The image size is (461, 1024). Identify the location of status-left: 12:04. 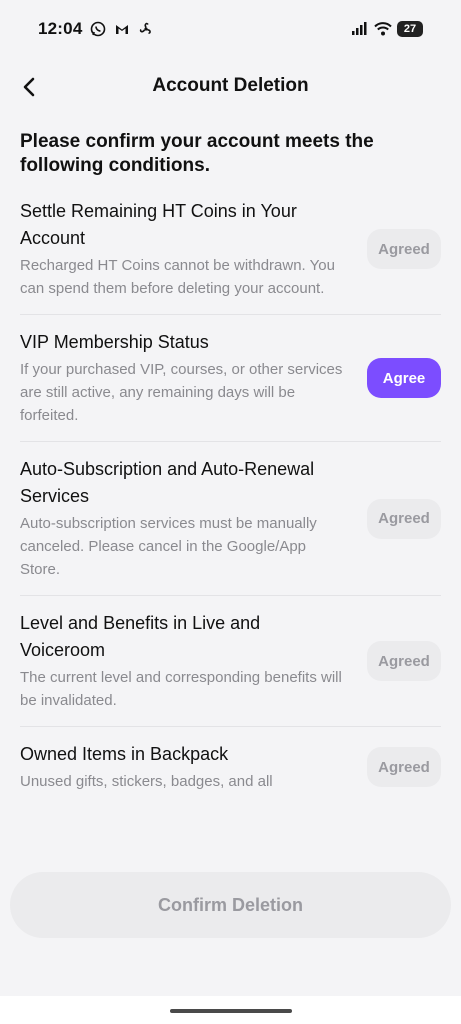
(96, 29).